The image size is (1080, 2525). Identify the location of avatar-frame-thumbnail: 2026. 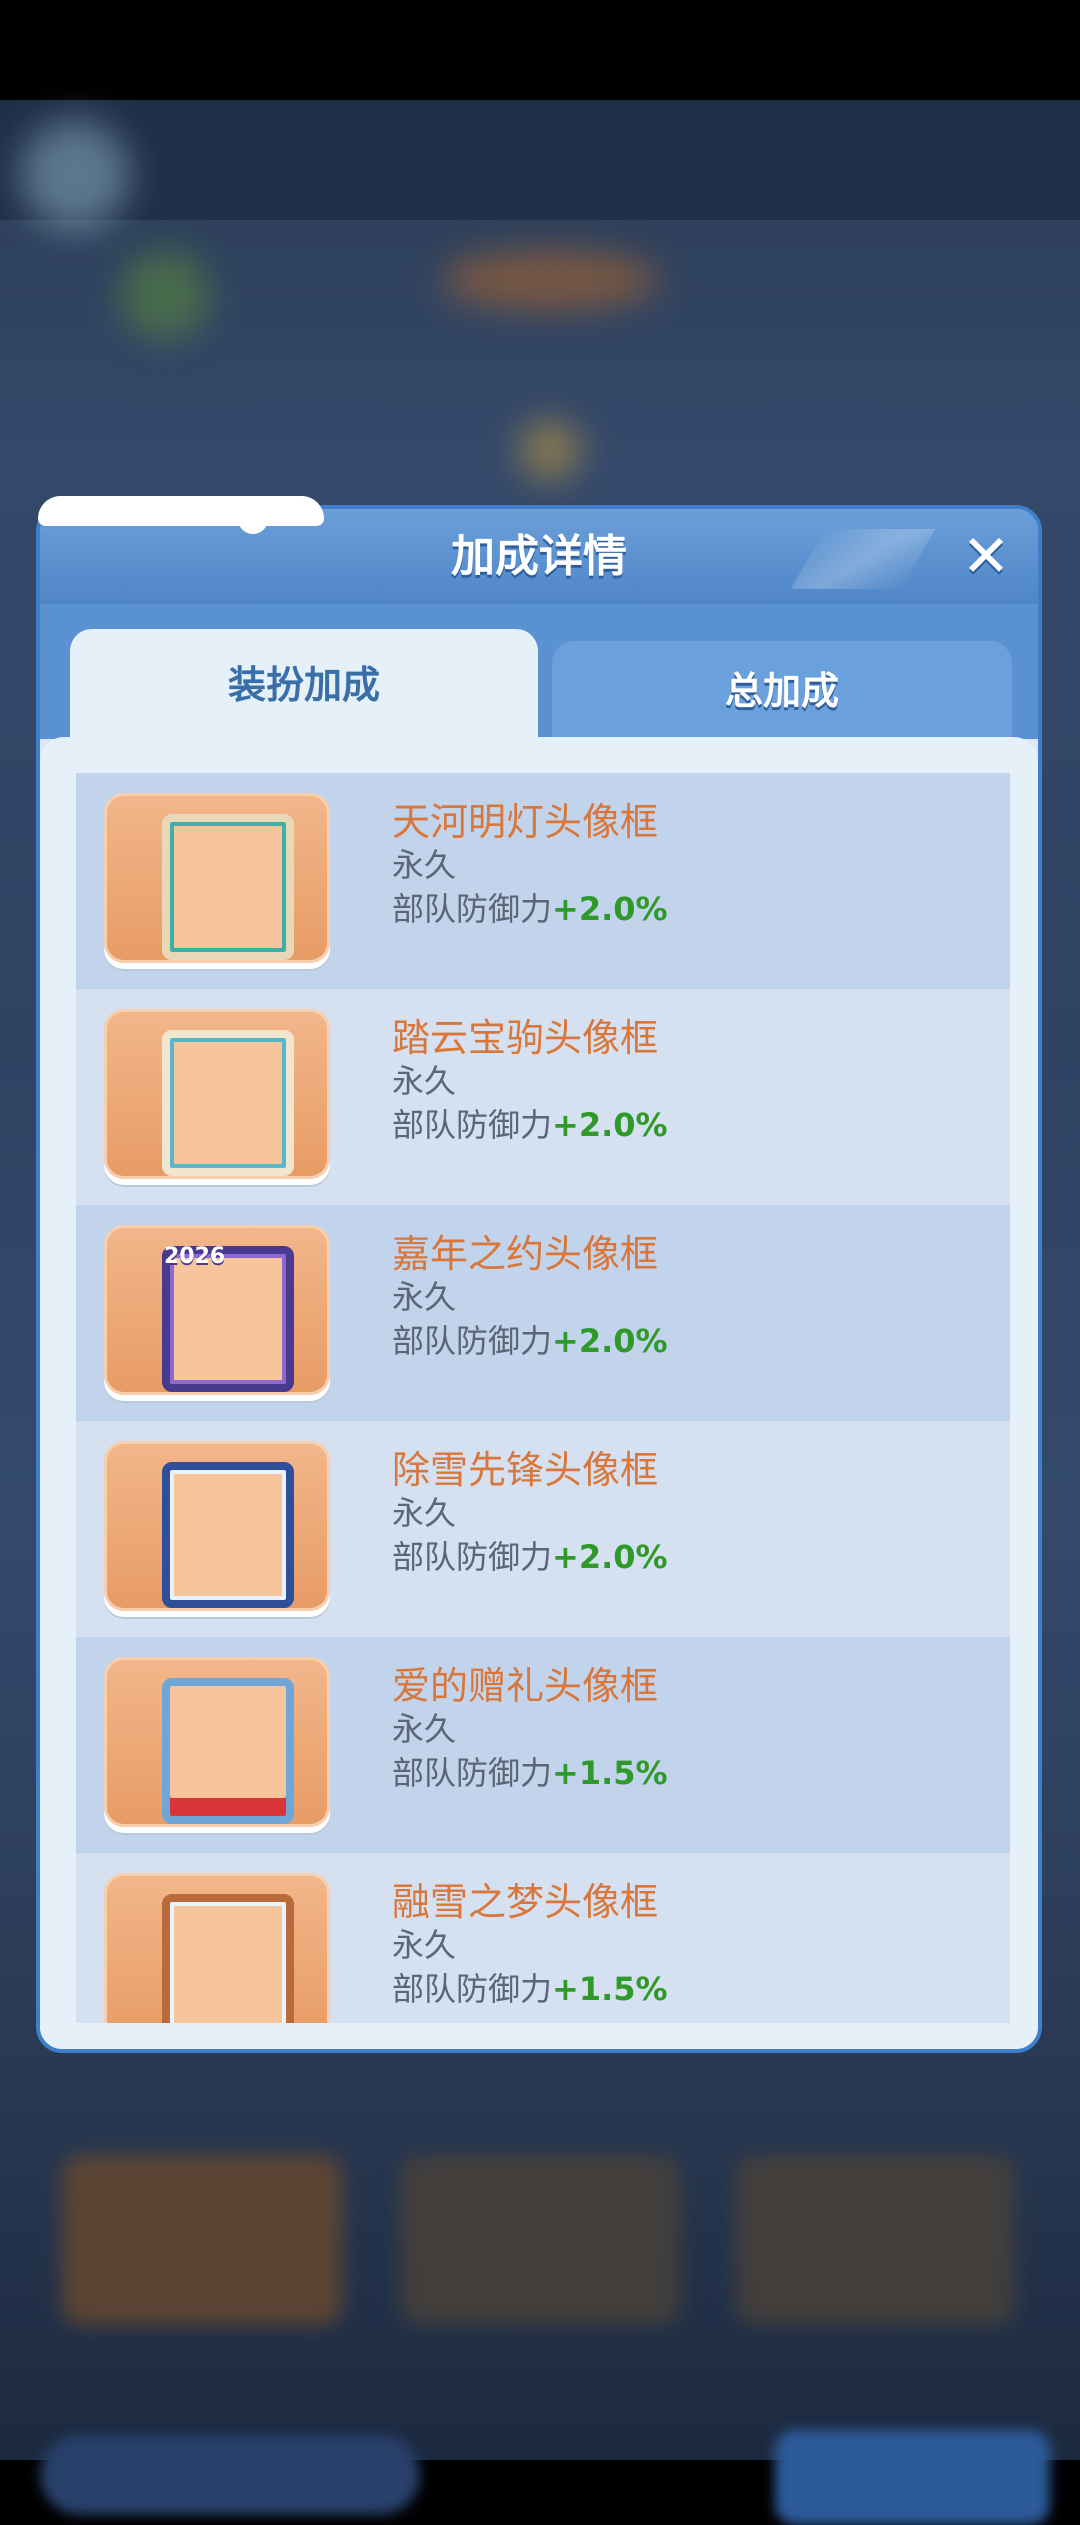
(217, 1310).